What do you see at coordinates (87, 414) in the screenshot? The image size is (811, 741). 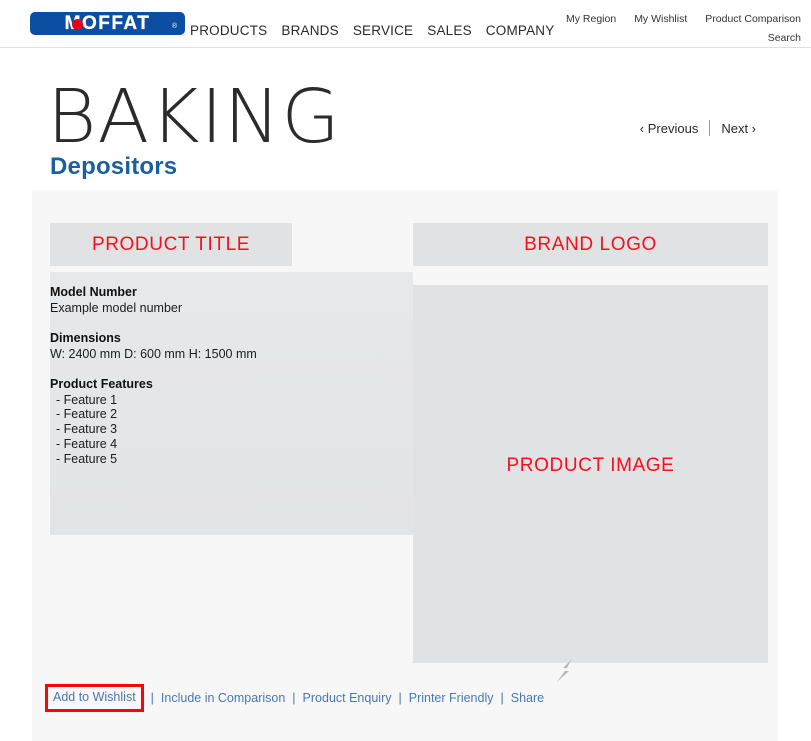 I see `list-item: - Feature 2` at bounding box center [87, 414].